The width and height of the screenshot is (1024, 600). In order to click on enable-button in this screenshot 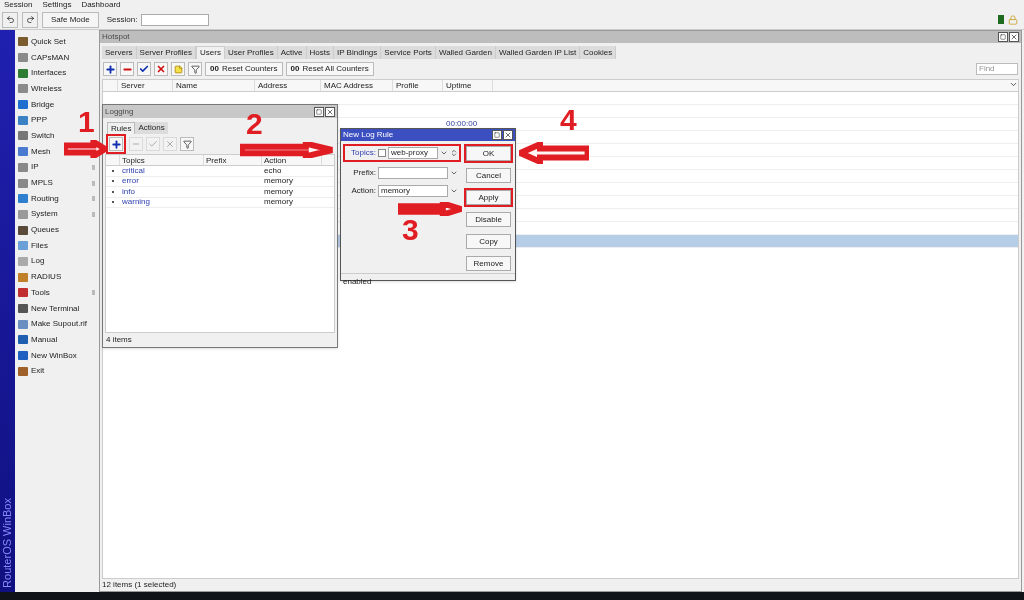, I will do `click(144, 69)`.